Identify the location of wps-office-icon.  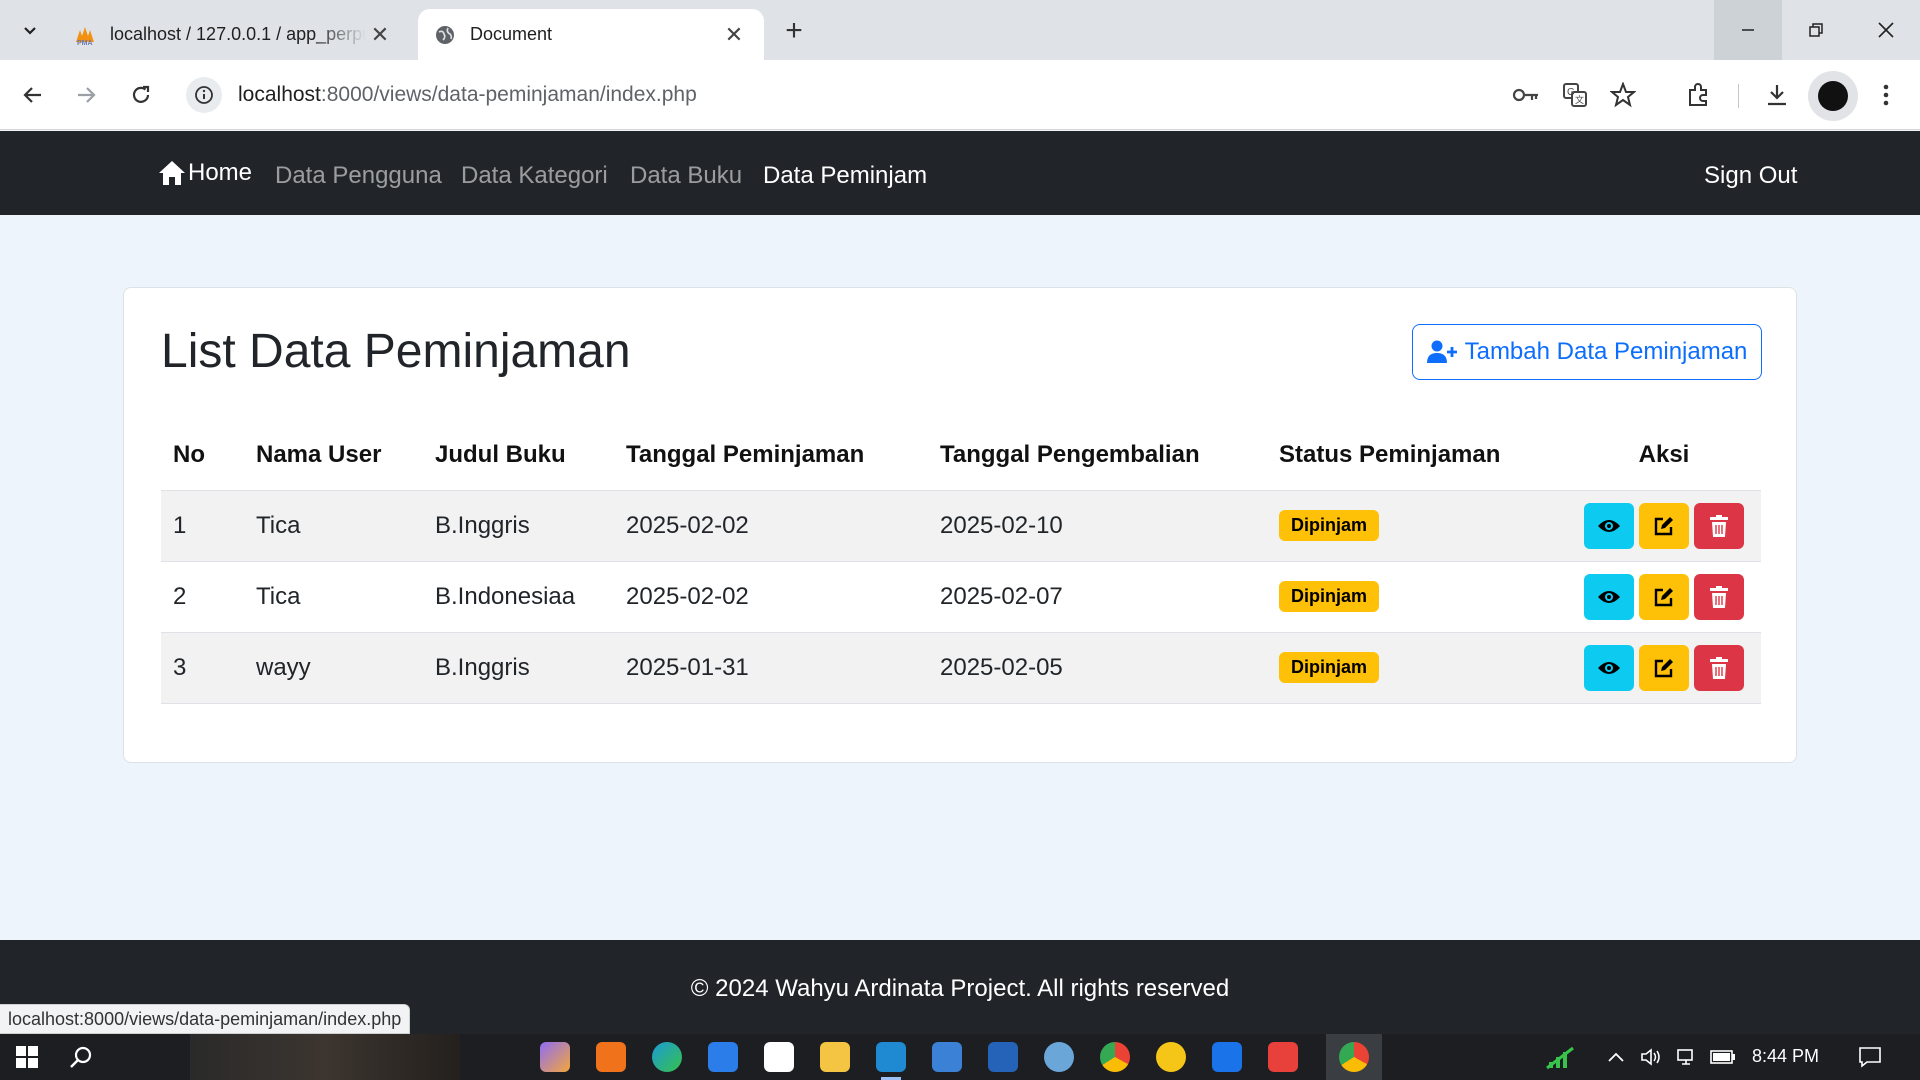
(1283, 1057).